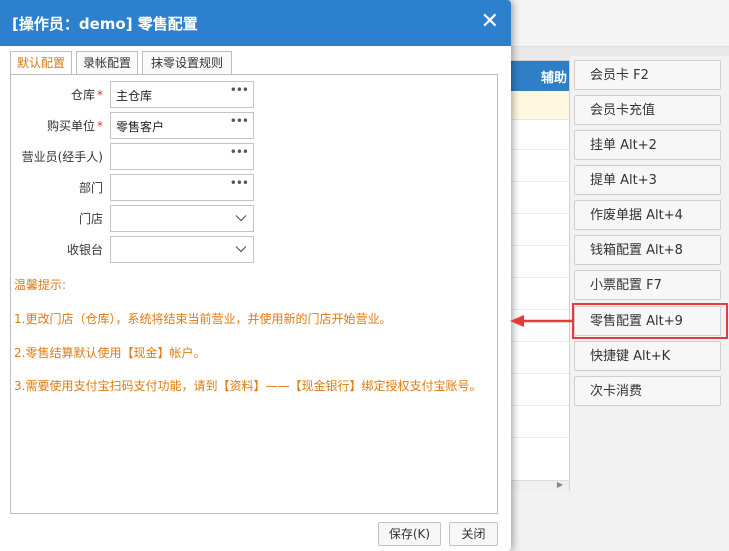 This screenshot has width=729, height=551. I want to click on warehouse-label: 仓库 *, so click(86, 95).